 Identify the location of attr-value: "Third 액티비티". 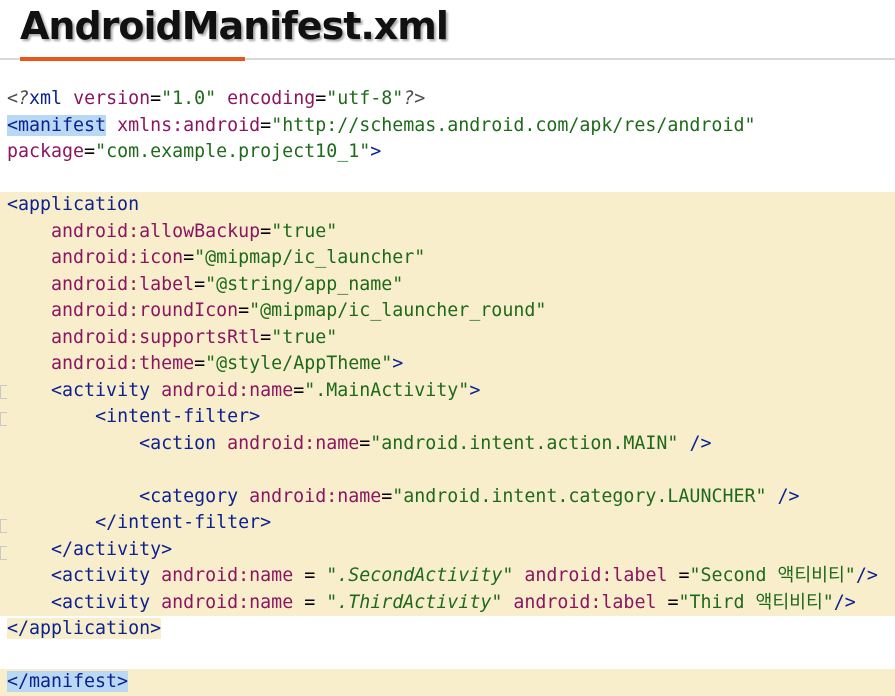
(756, 602).